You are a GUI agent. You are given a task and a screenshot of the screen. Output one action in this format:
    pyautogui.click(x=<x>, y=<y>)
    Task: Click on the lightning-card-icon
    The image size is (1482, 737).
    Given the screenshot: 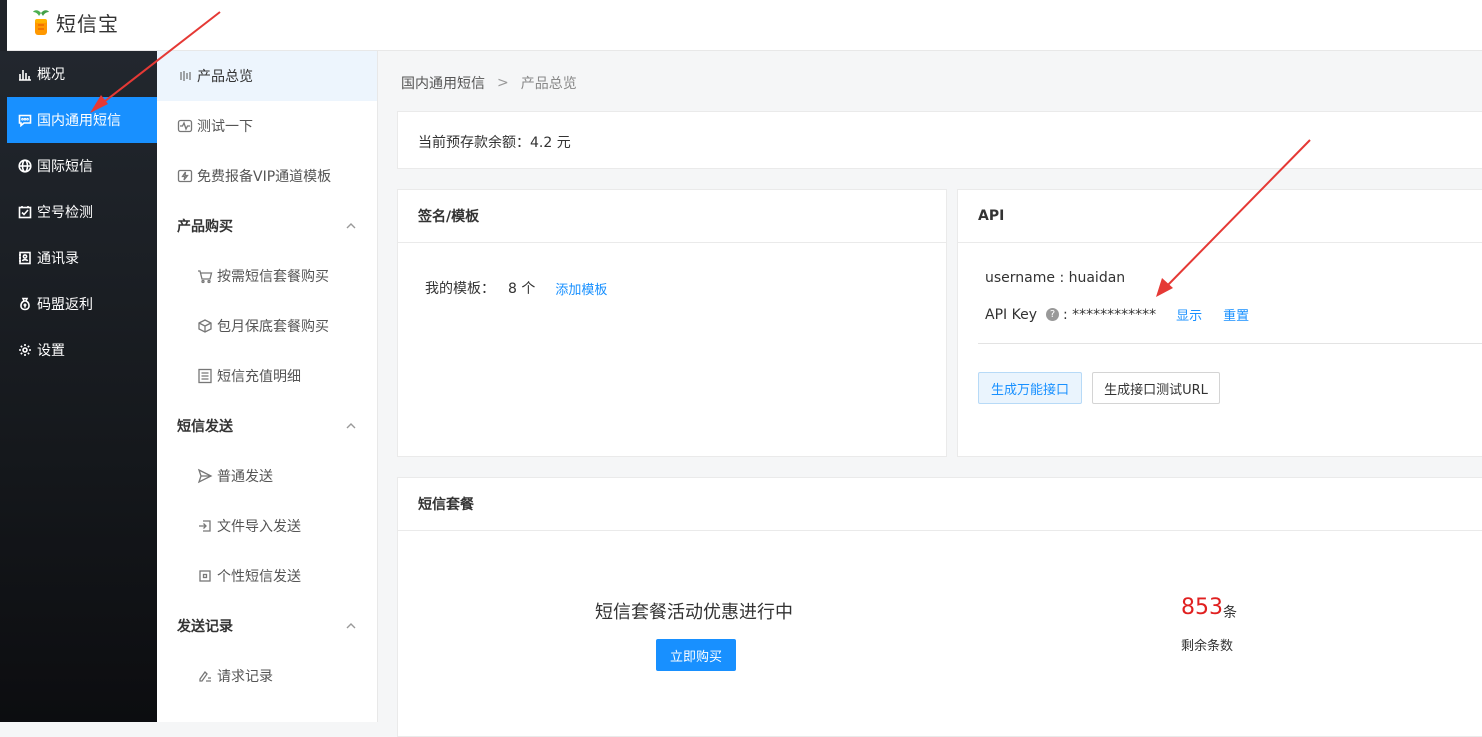 What is the action you would take?
    pyautogui.click(x=185, y=176)
    